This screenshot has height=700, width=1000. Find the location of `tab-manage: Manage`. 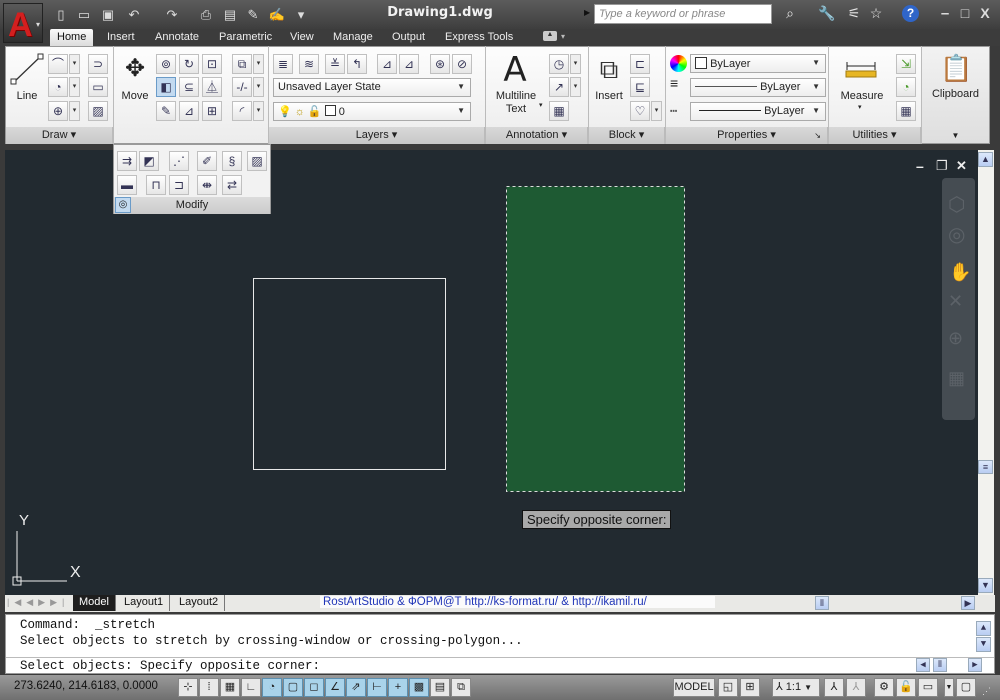

tab-manage: Manage is located at coordinates (353, 37).